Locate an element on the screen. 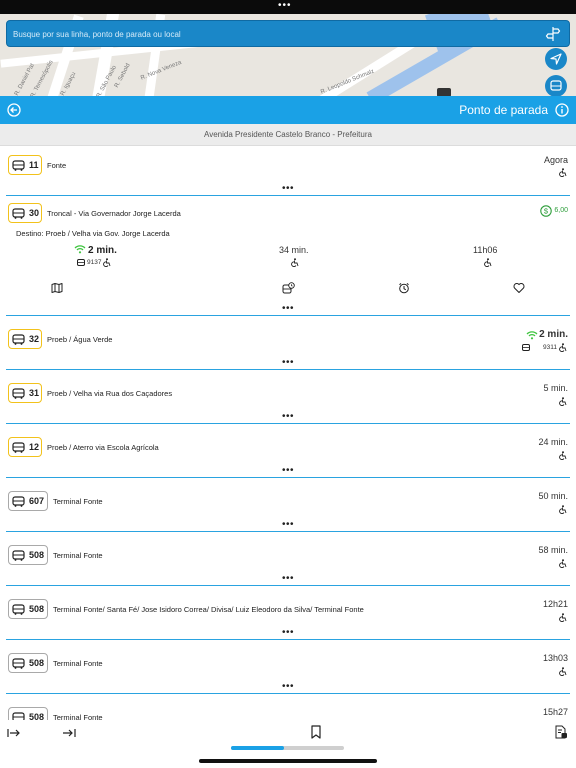  bus-schedule-icon is located at coordinates (288, 288).